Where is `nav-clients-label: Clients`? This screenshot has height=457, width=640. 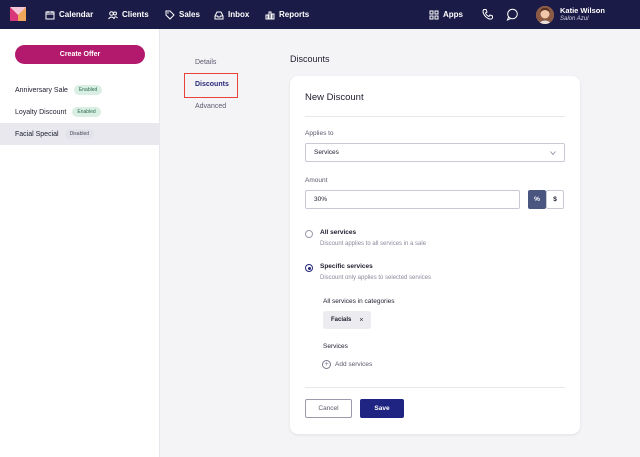
nav-clients-label: Clients is located at coordinates (135, 14).